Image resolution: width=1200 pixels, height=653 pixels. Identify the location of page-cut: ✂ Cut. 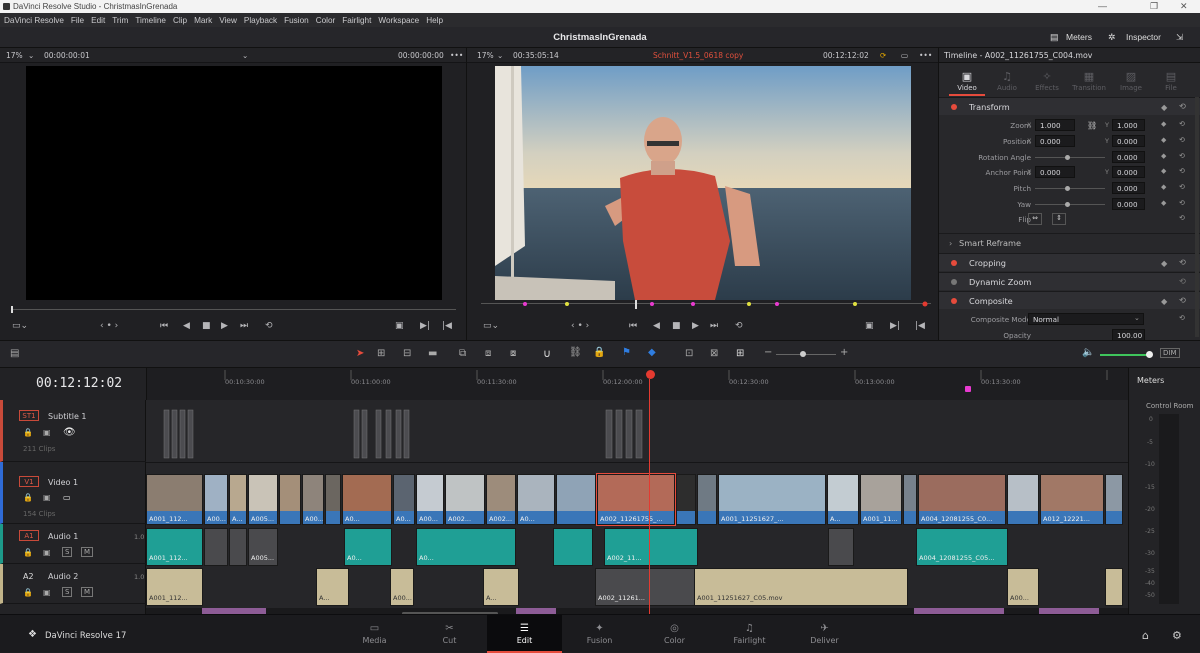
(449, 634).